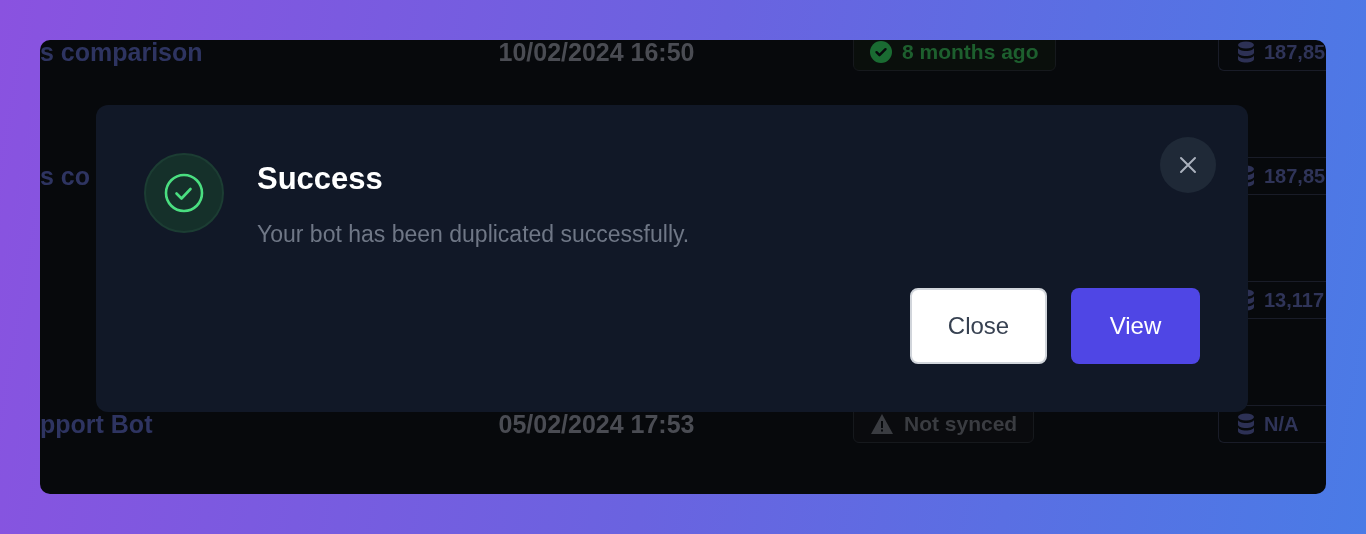  Describe the element at coordinates (954, 55) in the screenshot. I see `sync-status-badge: 8 months ago` at that location.